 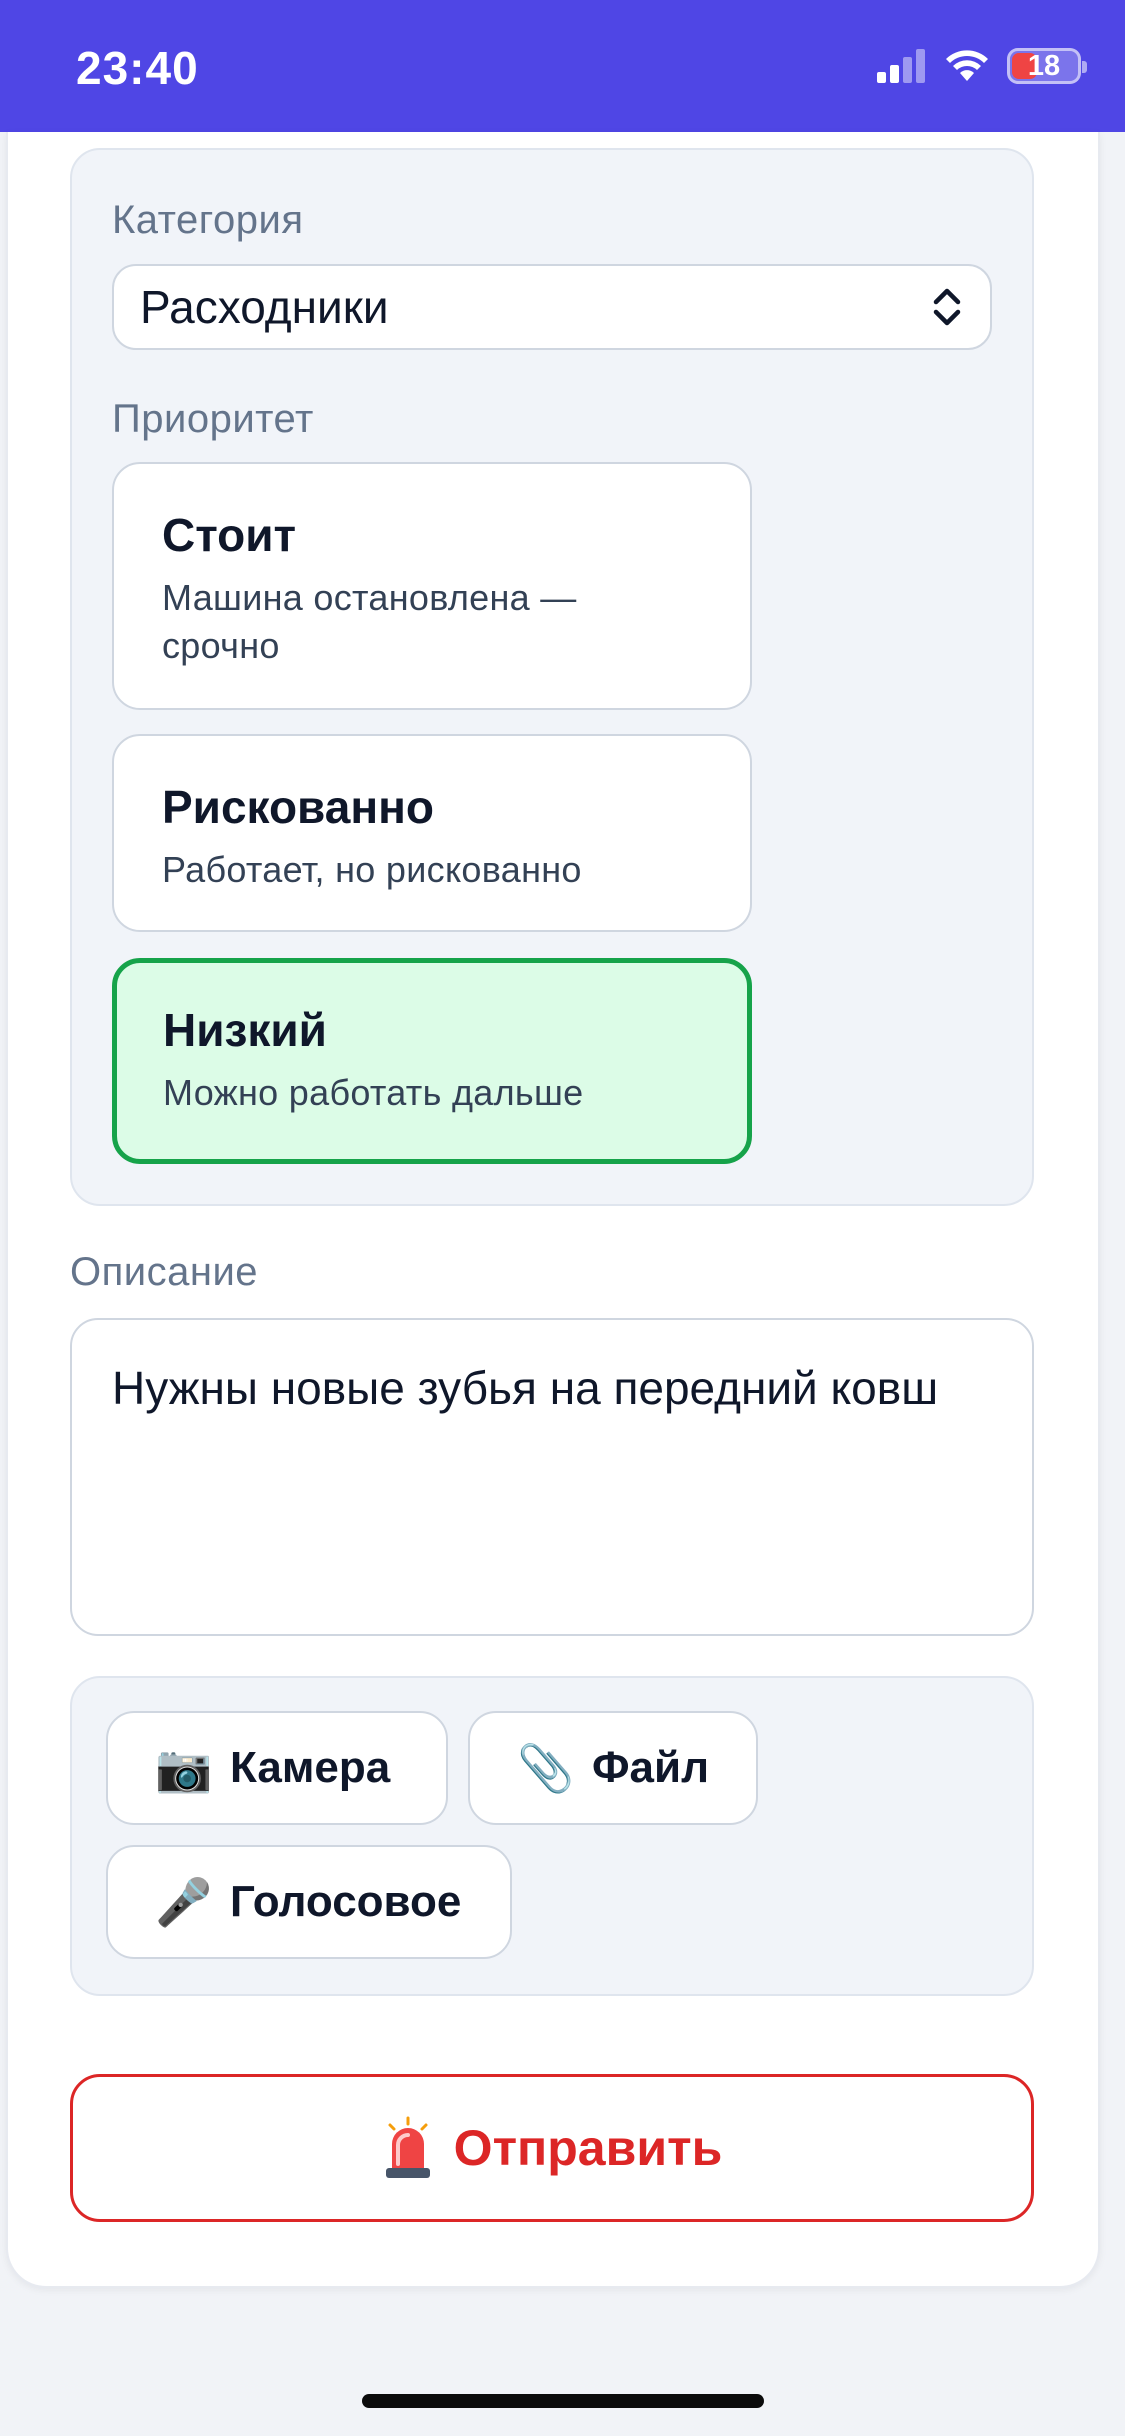 I want to click on voice-button: 🎤 Голосовое, so click(x=309, y=1902).